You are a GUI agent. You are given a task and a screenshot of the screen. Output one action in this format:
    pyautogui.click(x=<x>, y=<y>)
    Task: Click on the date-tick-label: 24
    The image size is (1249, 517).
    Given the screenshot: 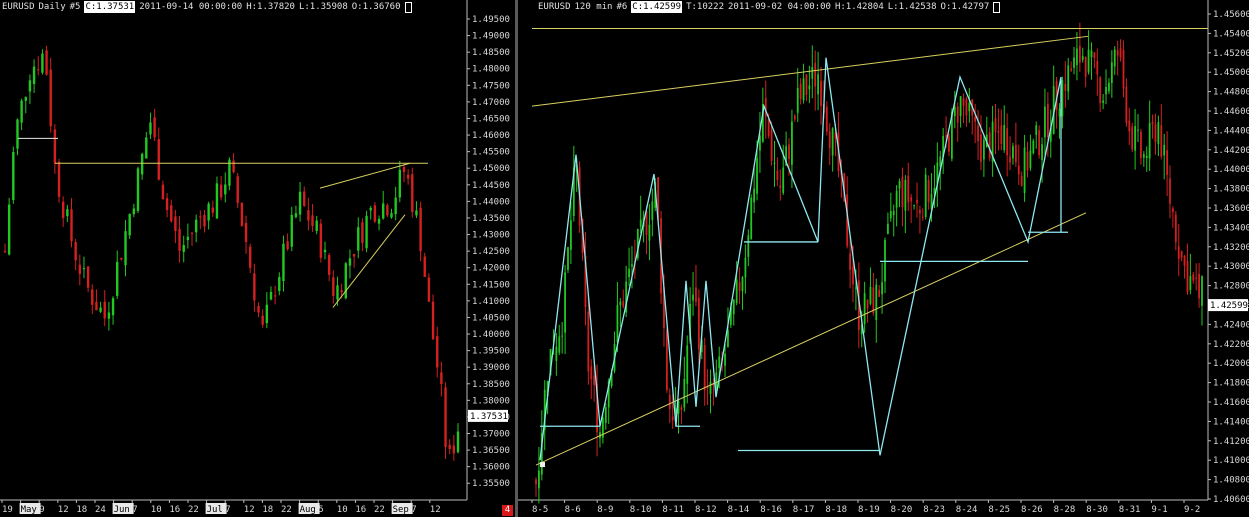 What is the action you would take?
    pyautogui.click(x=100, y=510)
    